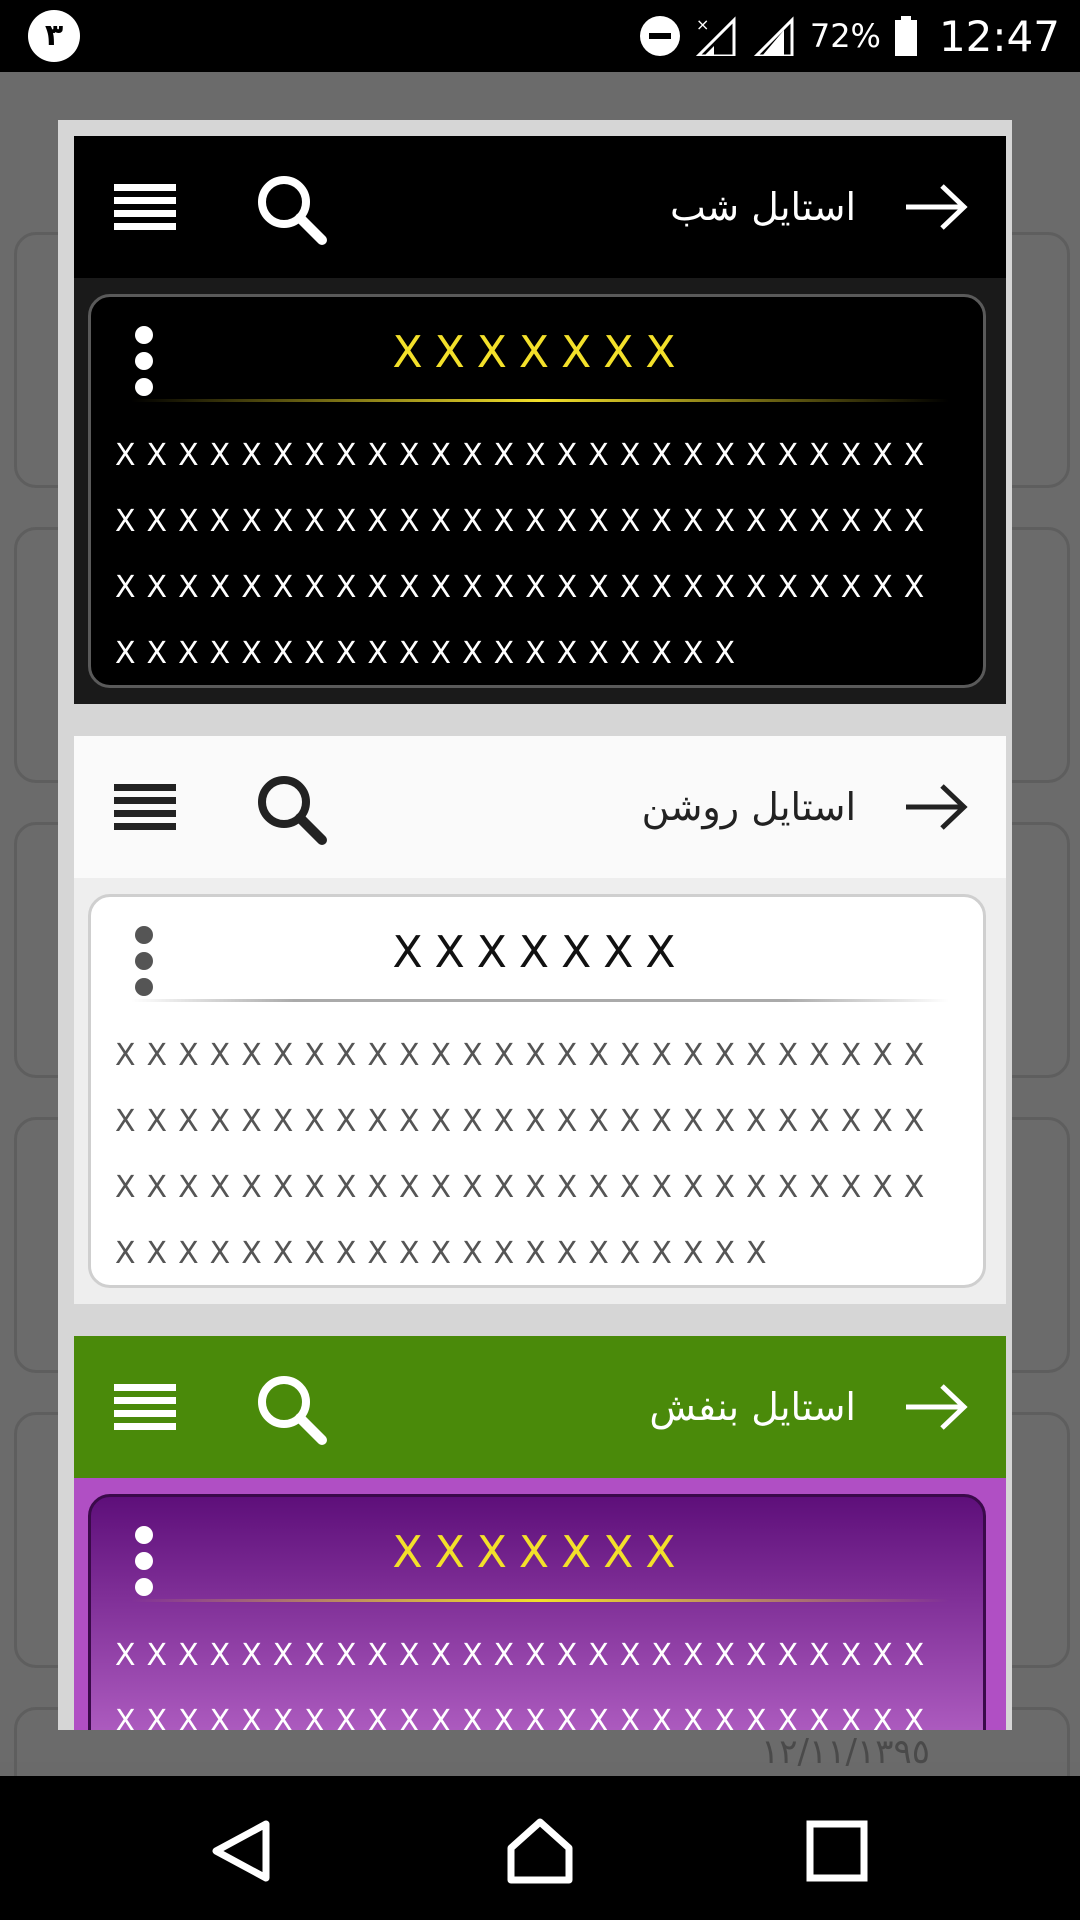 This screenshot has height=1920, width=1080. What do you see at coordinates (659, 36) in the screenshot?
I see `do-not-disturb-icon` at bounding box center [659, 36].